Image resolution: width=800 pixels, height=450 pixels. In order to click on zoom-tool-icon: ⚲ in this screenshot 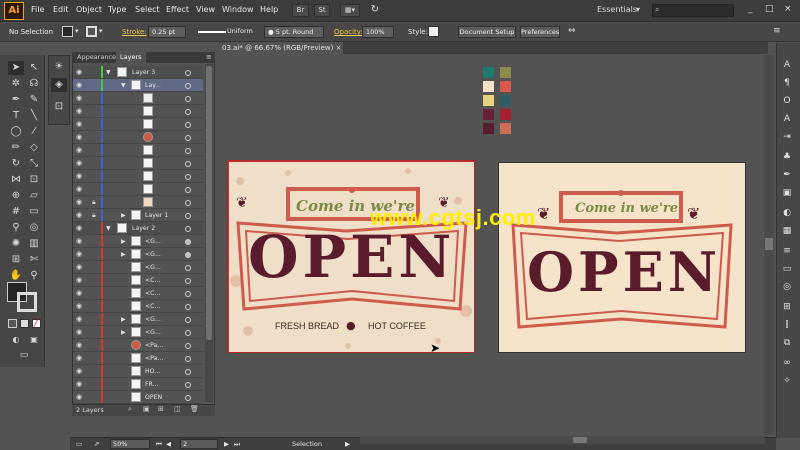, I will do `click(34, 276)`.